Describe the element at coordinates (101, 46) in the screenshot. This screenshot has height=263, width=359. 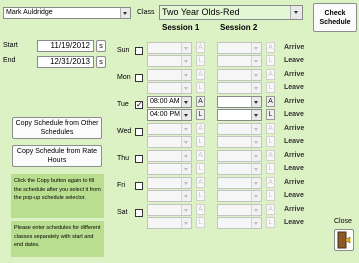
I see `start-date-button: s` at that location.